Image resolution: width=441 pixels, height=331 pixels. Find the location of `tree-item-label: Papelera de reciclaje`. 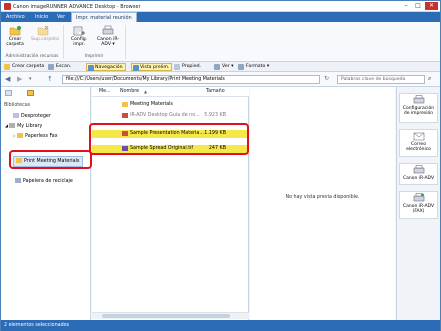

tree-item-label: Papelera de reciclaje is located at coordinates (48, 181).